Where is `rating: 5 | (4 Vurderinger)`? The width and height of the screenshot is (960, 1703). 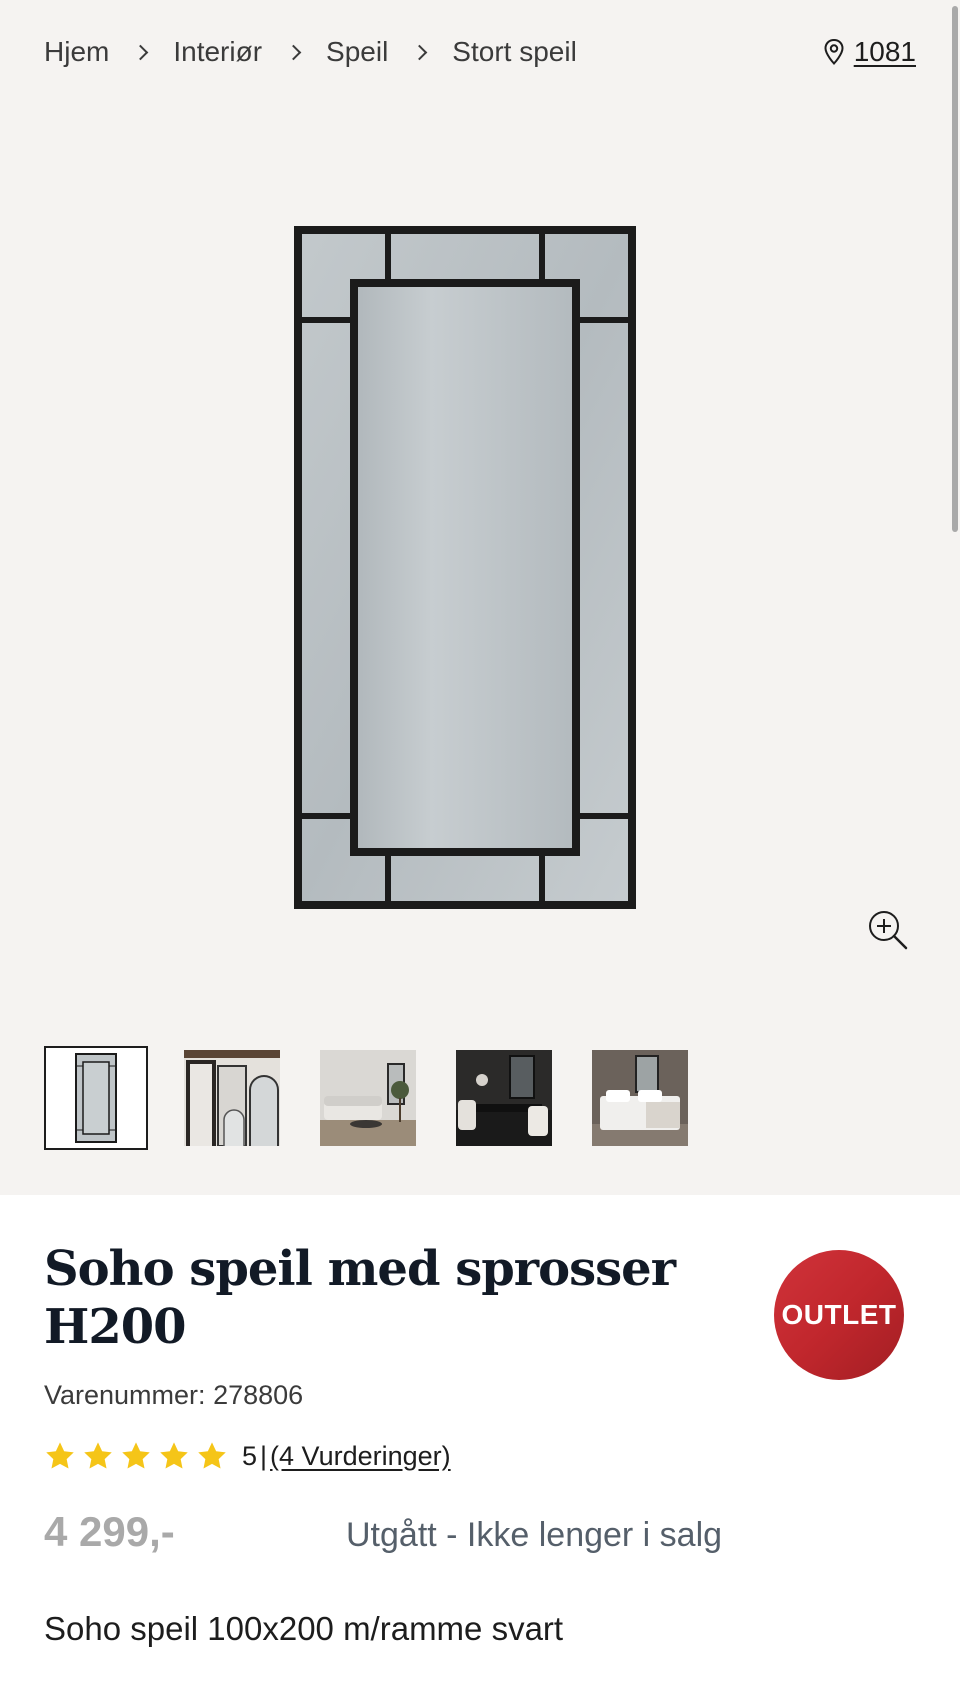
rating: 5 | (4 Vurderinger) is located at coordinates (247, 1456).